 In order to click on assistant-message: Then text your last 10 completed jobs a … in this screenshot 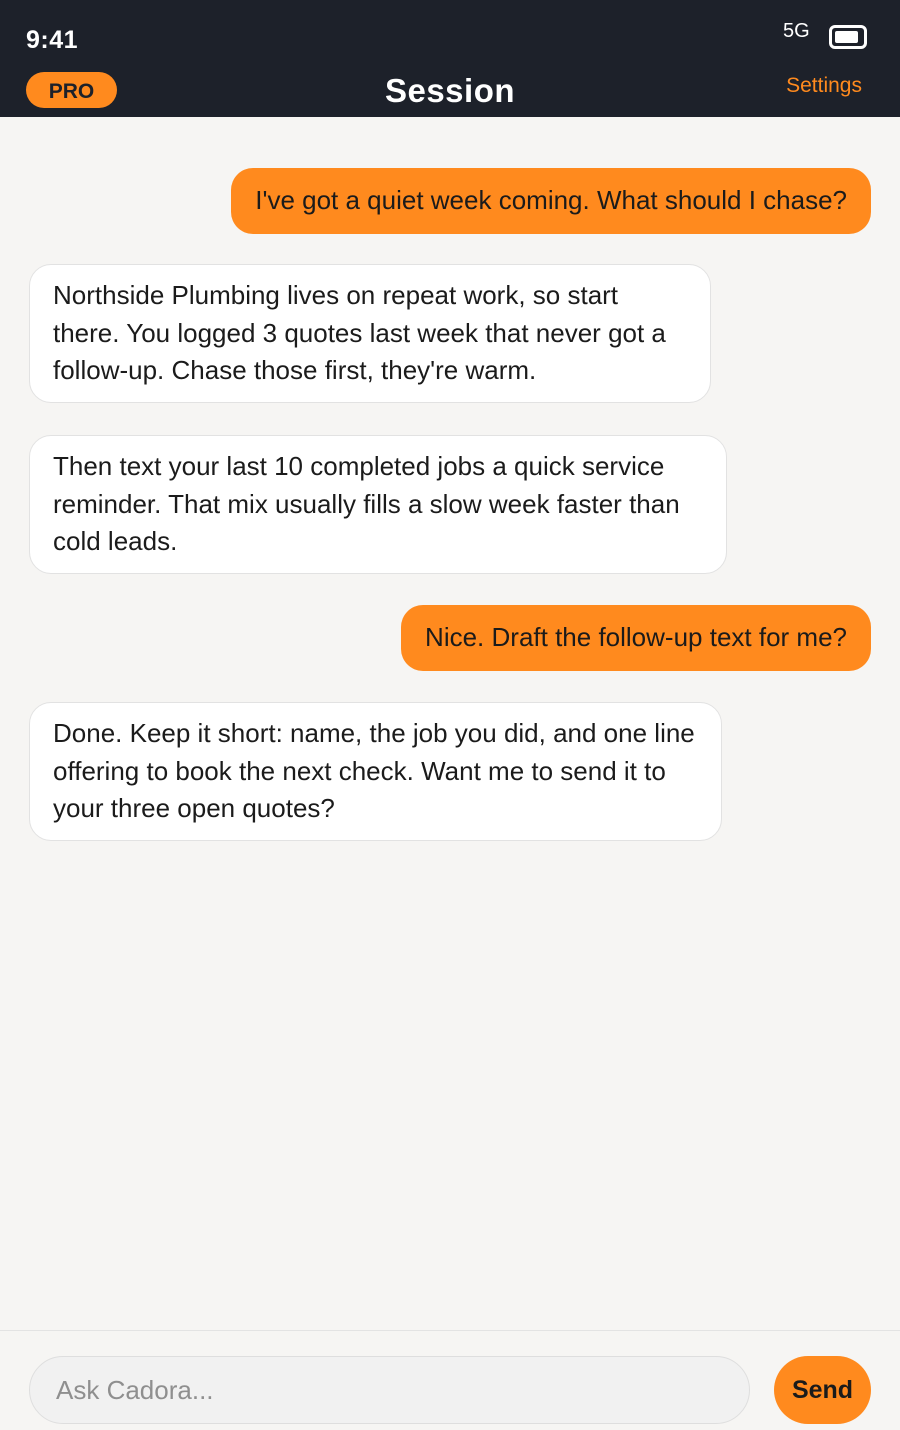, I will do `click(378, 504)`.